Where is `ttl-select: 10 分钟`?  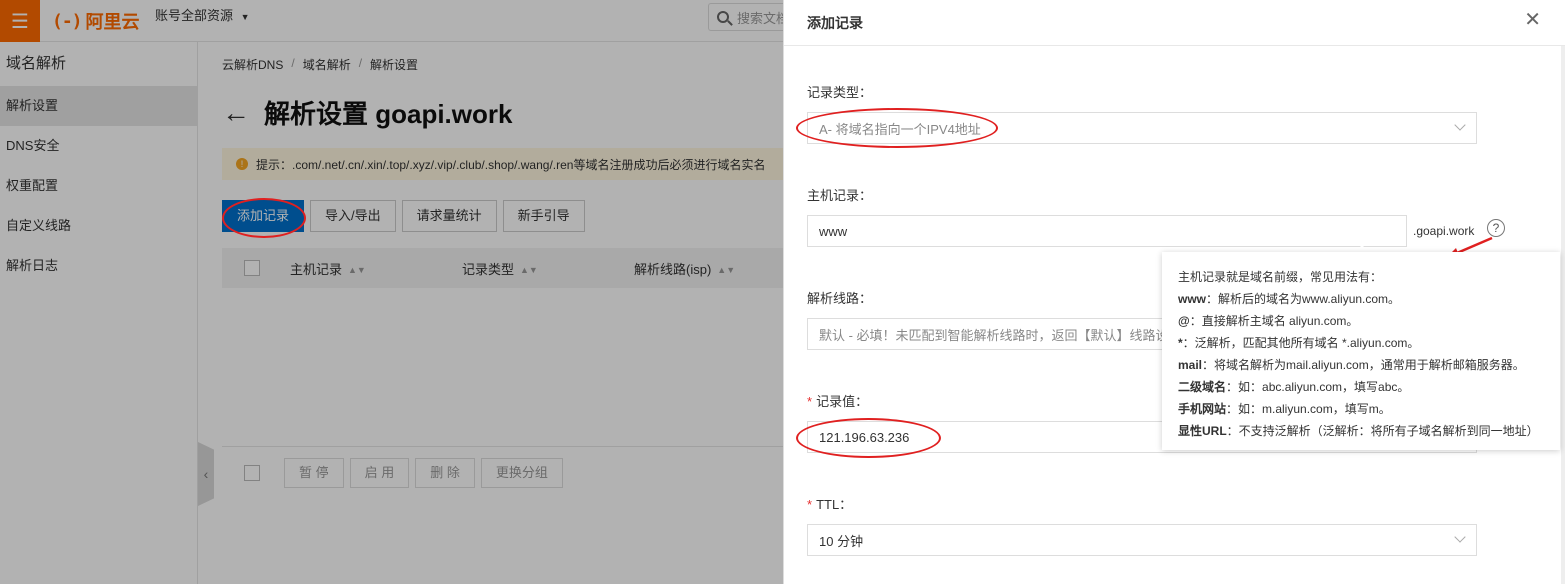
ttl-select: 10 分钟 is located at coordinates (1142, 540).